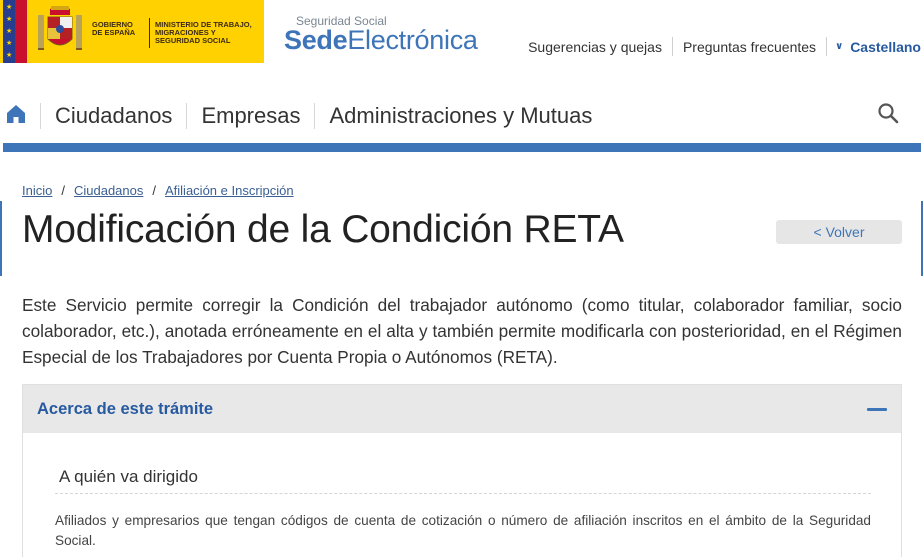 The image size is (923, 557). Describe the element at coordinates (37, 190) in the screenshot. I see `breadcrumb-inicio: Inicio` at that location.